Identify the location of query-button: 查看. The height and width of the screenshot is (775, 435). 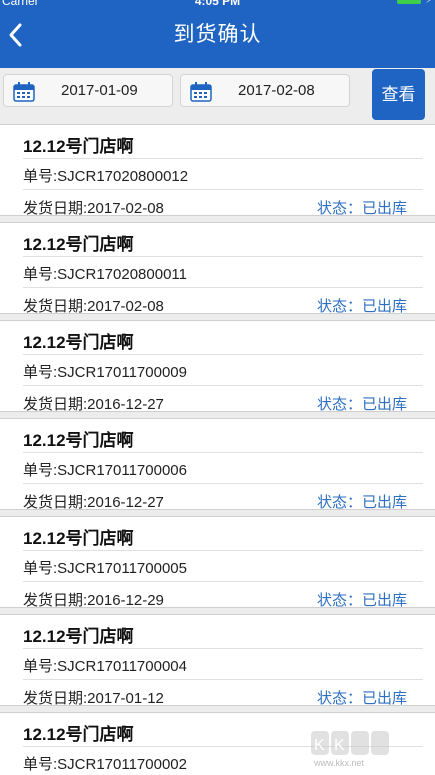
(398, 94).